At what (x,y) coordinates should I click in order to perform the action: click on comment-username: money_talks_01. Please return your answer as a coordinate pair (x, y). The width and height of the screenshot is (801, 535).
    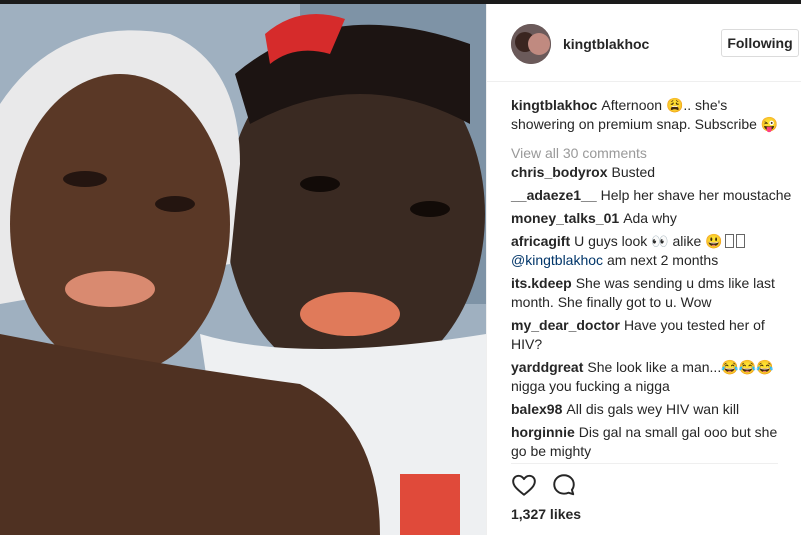
    Looking at the image, I should click on (565, 218).